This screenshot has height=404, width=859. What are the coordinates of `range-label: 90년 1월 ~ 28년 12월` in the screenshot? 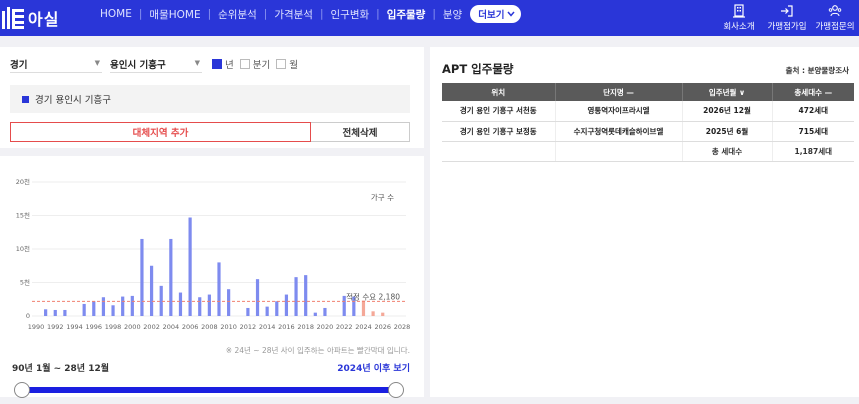 It's located at (61, 369).